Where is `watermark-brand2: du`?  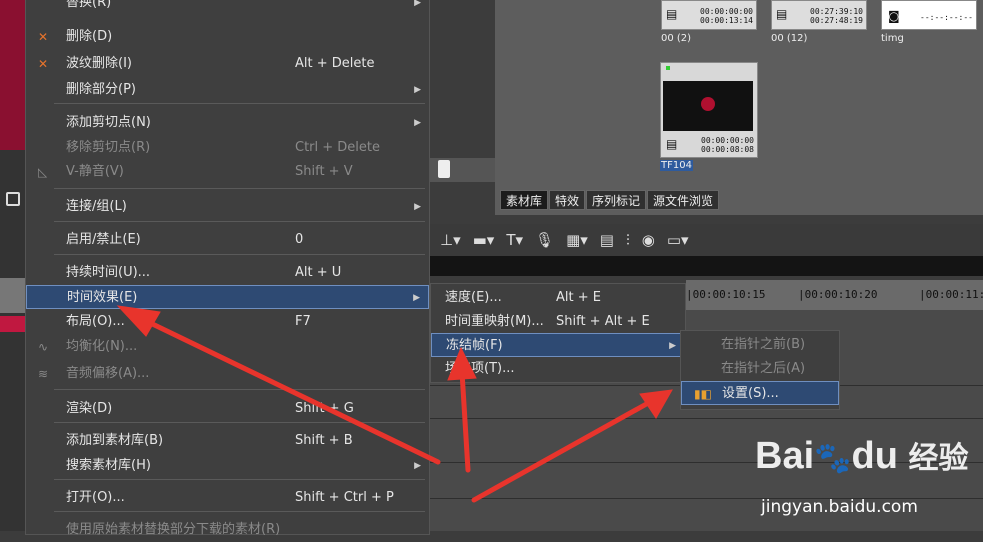 watermark-brand2: du is located at coordinates (874, 456).